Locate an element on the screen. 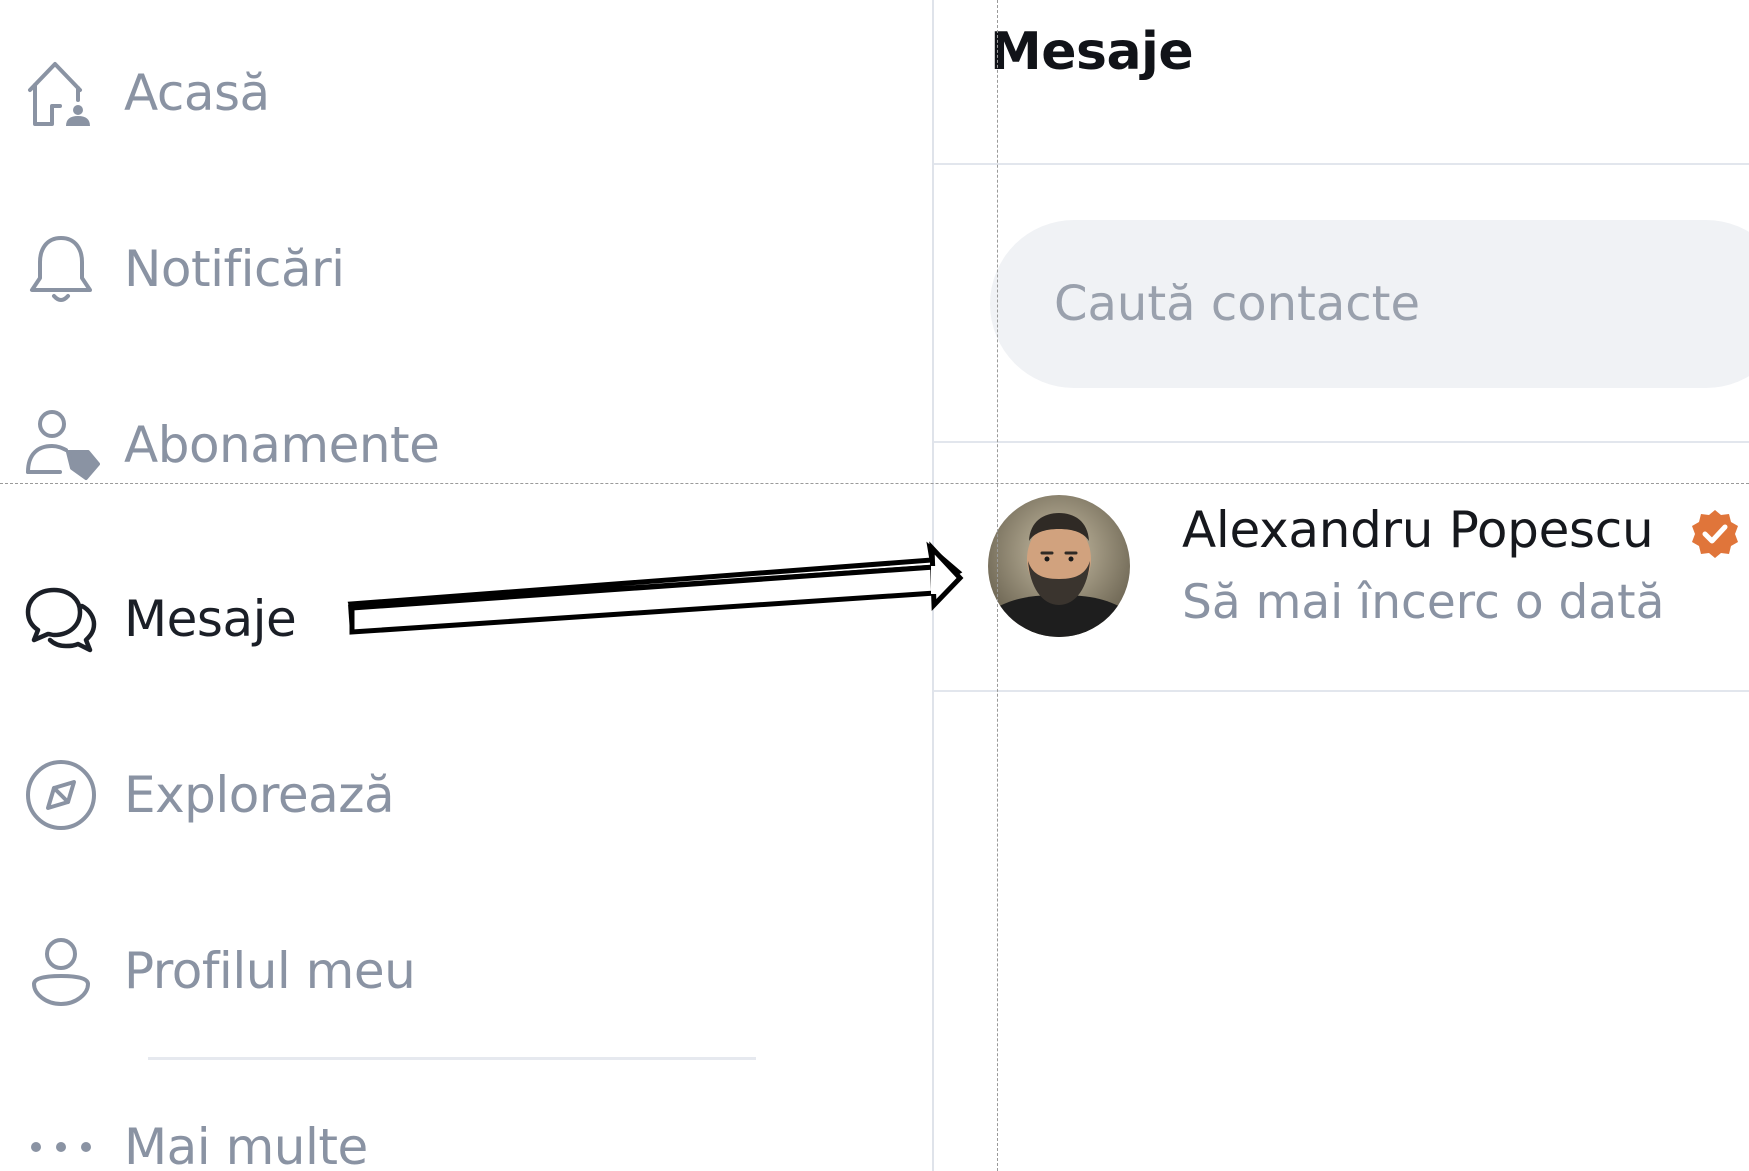  bell-icon is located at coordinates (61, 269).